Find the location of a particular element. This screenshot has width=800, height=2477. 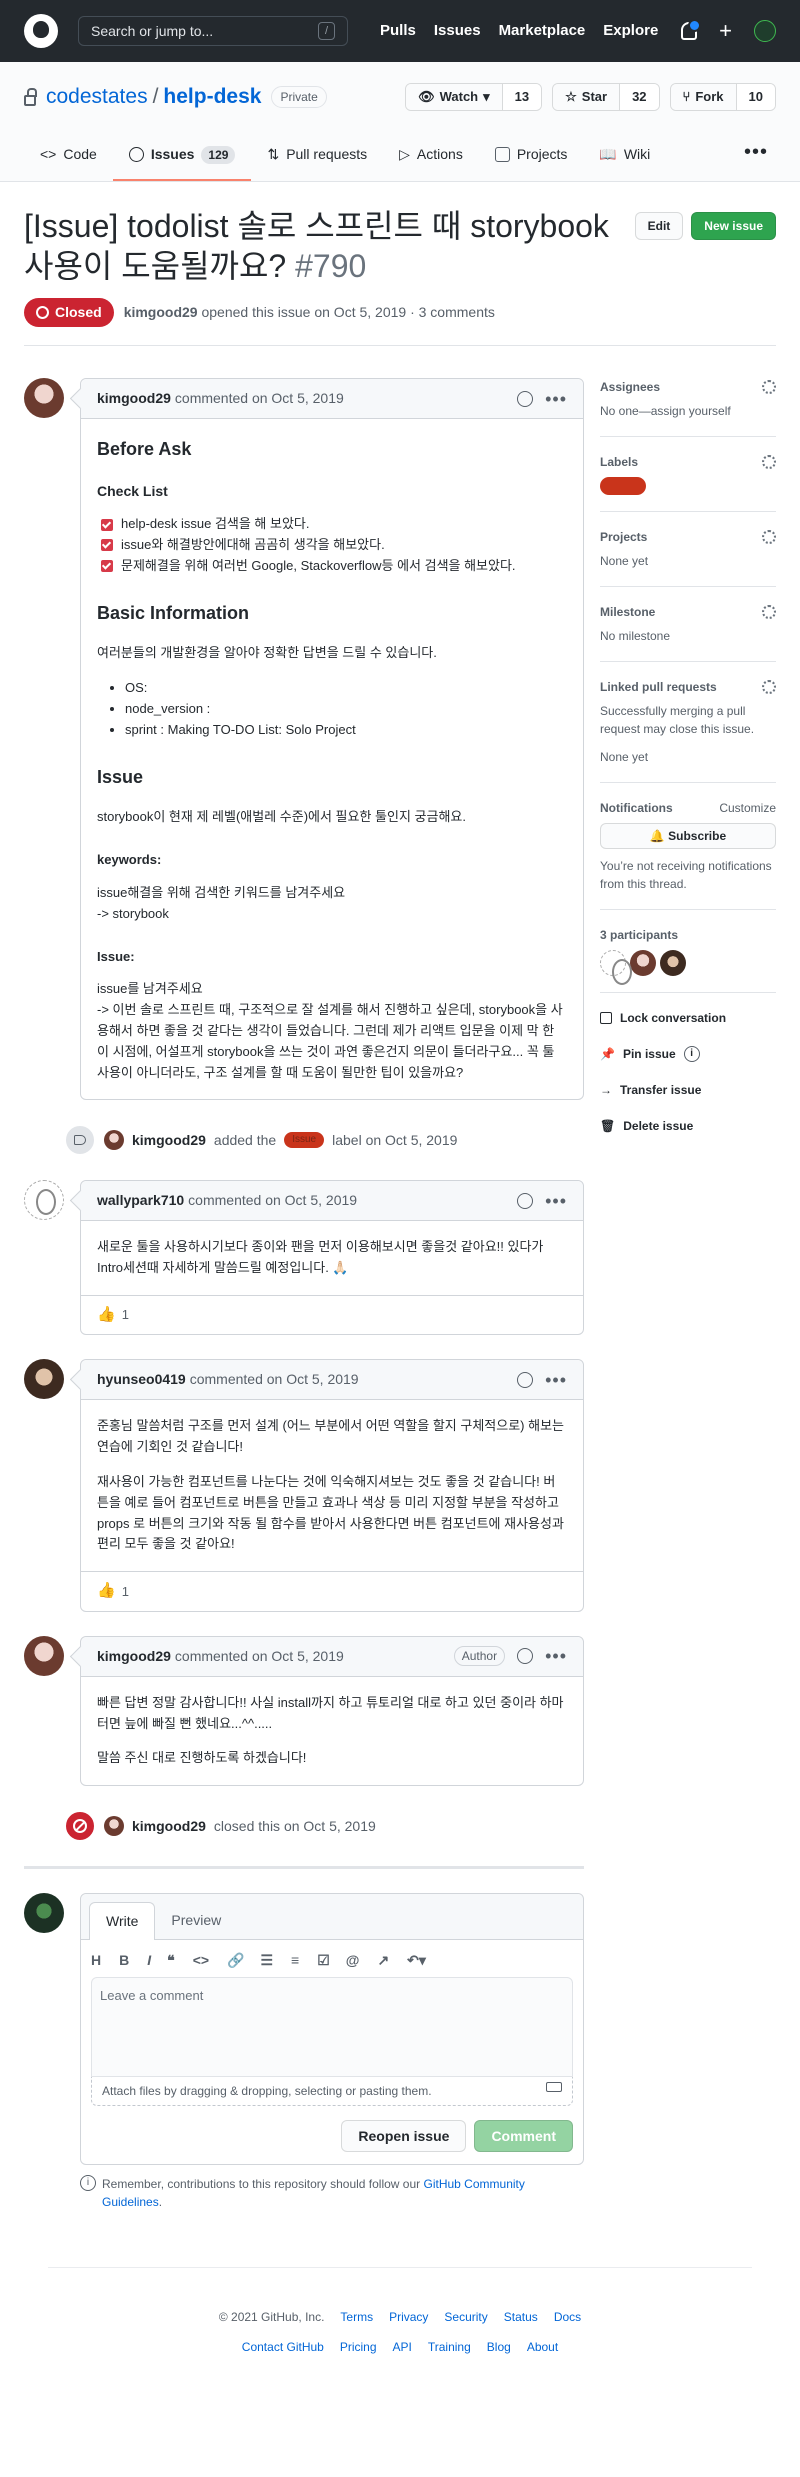

mention-icon: @ is located at coordinates (353, 1960).